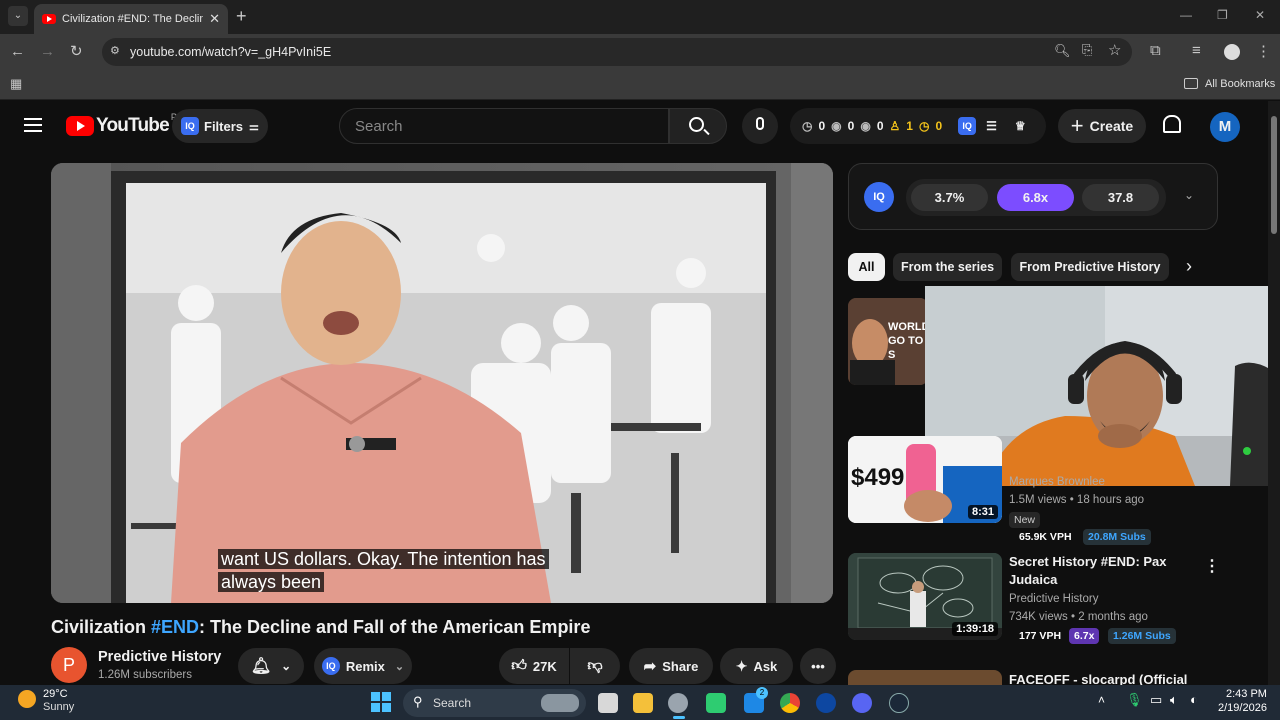 The image size is (1280, 720). What do you see at coordinates (115, 50) in the screenshot?
I see `site-info-icon: ⚙` at bounding box center [115, 50].